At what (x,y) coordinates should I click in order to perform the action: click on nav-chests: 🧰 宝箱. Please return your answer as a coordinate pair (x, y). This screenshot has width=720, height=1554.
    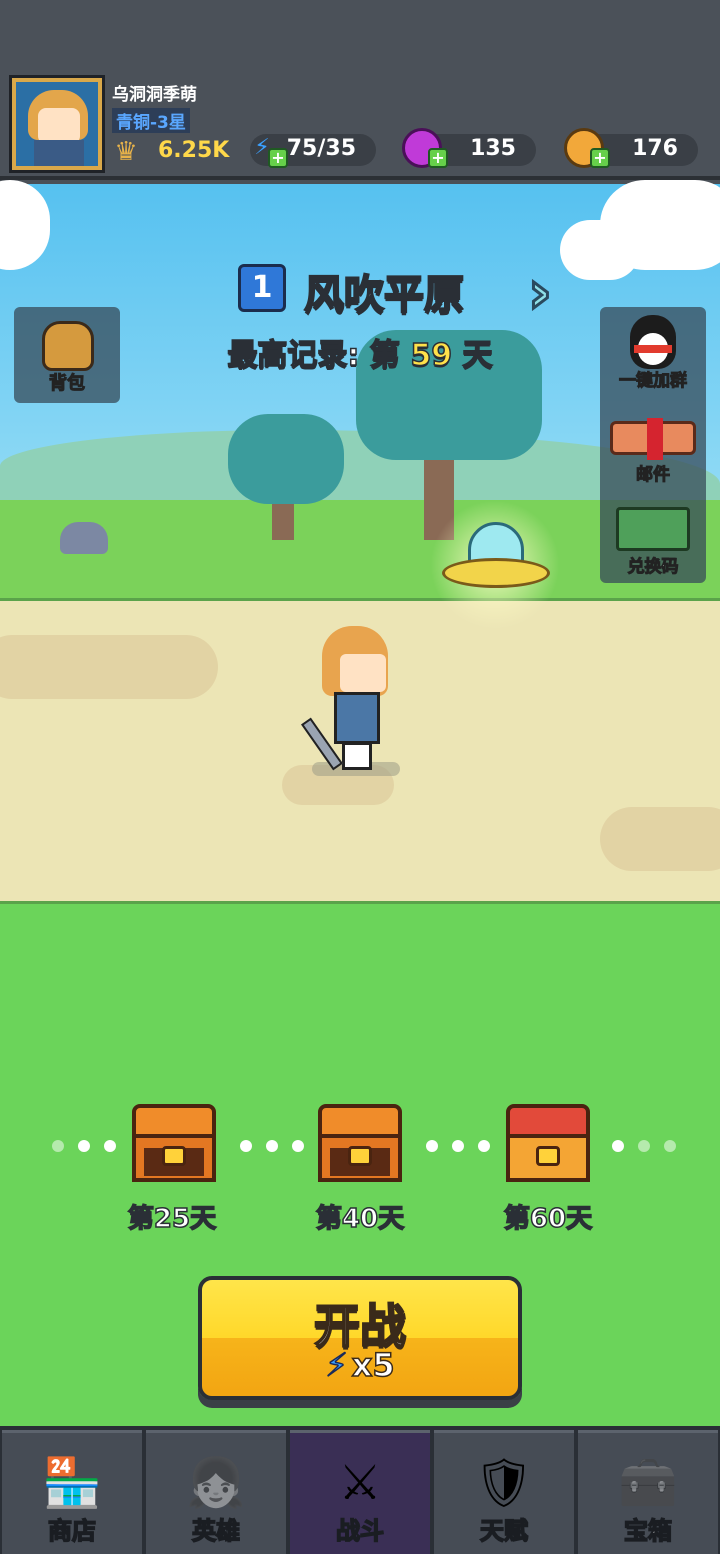
    Looking at the image, I should click on (648, 1492).